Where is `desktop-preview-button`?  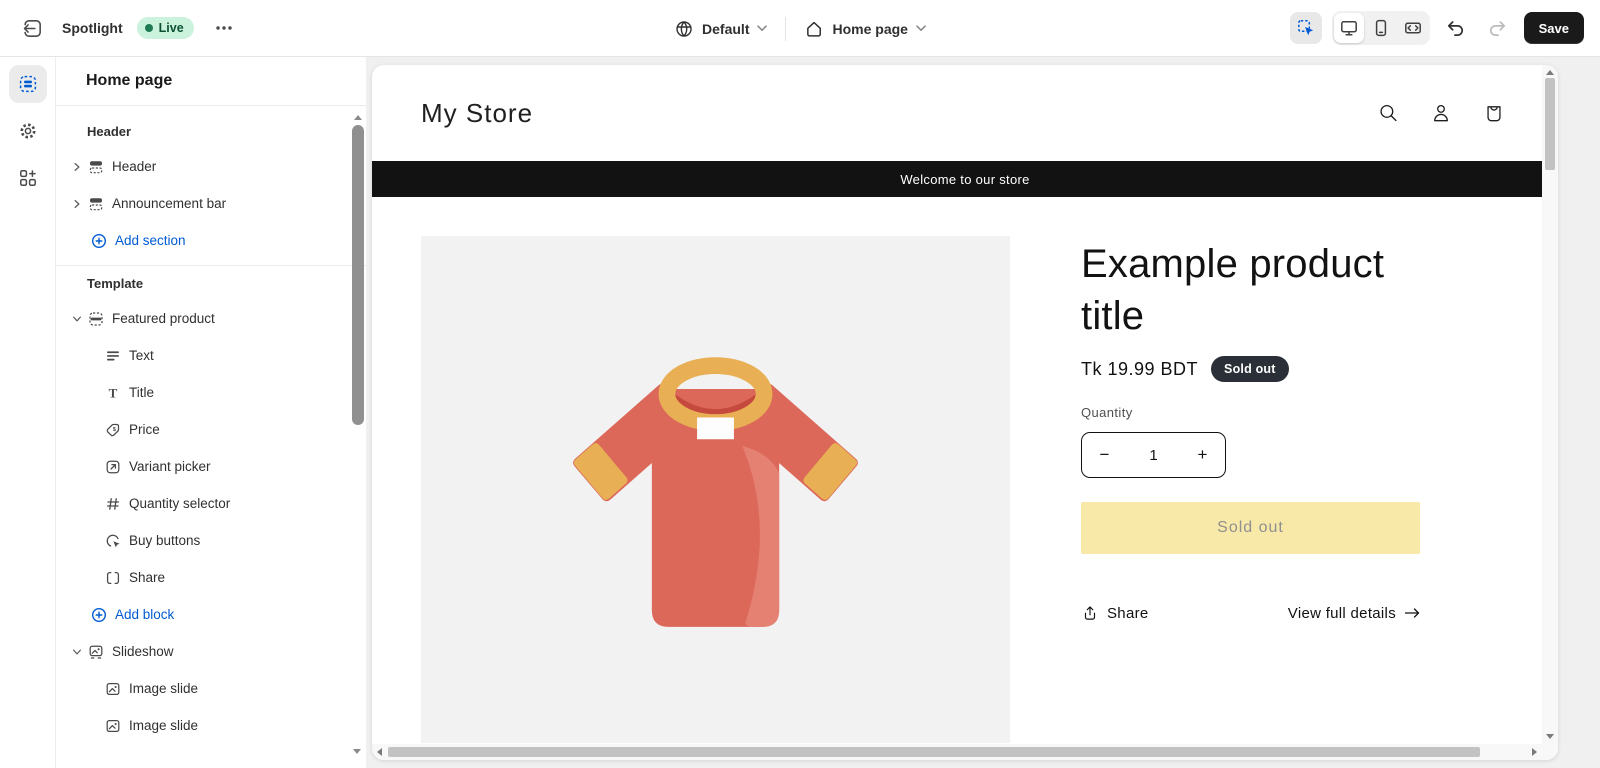 desktop-preview-button is located at coordinates (1348, 28).